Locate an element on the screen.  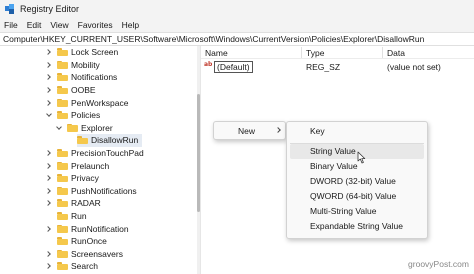
submenu-item-key: Key is located at coordinates (357, 131).